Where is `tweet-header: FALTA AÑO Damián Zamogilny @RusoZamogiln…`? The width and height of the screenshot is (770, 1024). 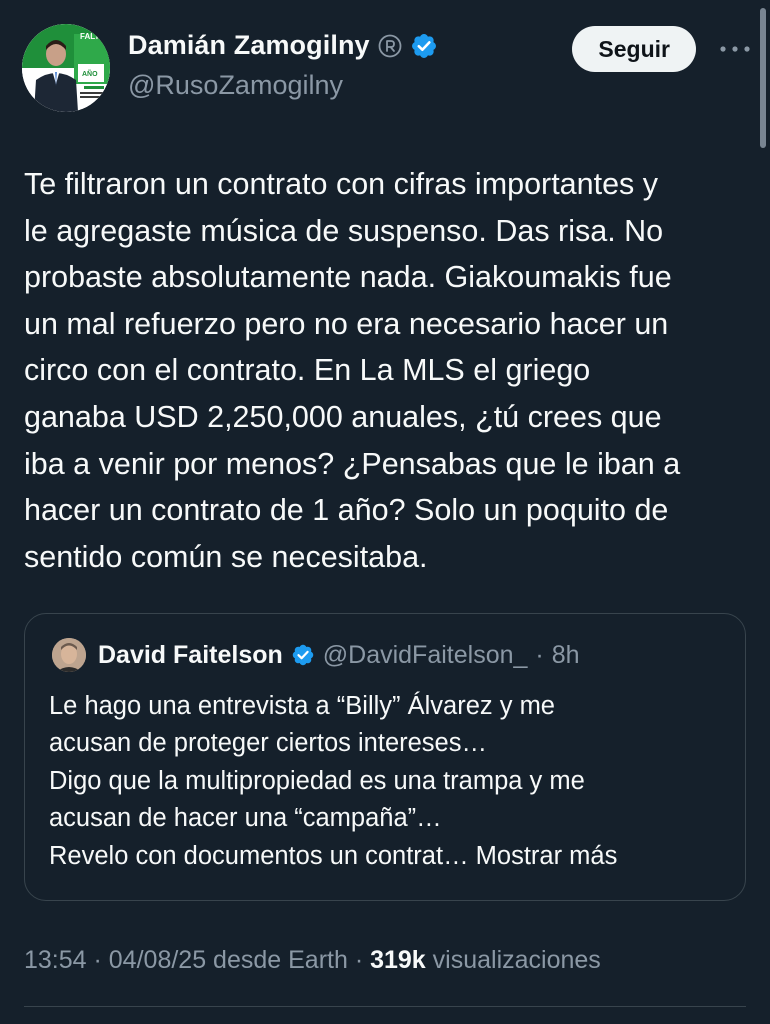 tweet-header: FALTA AÑO Damián Zamogilny @RusoZamogiln… is located at coordinates (387, 68).